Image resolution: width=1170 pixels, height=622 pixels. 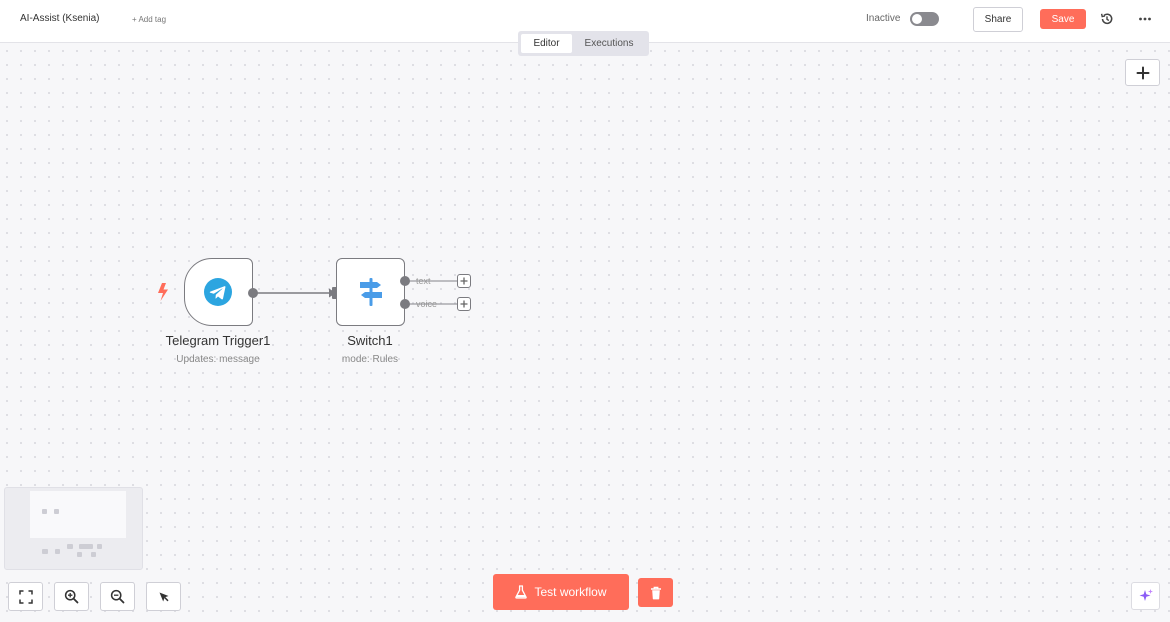 I want to click on zoom-in-button, so click(x=71, y=596).